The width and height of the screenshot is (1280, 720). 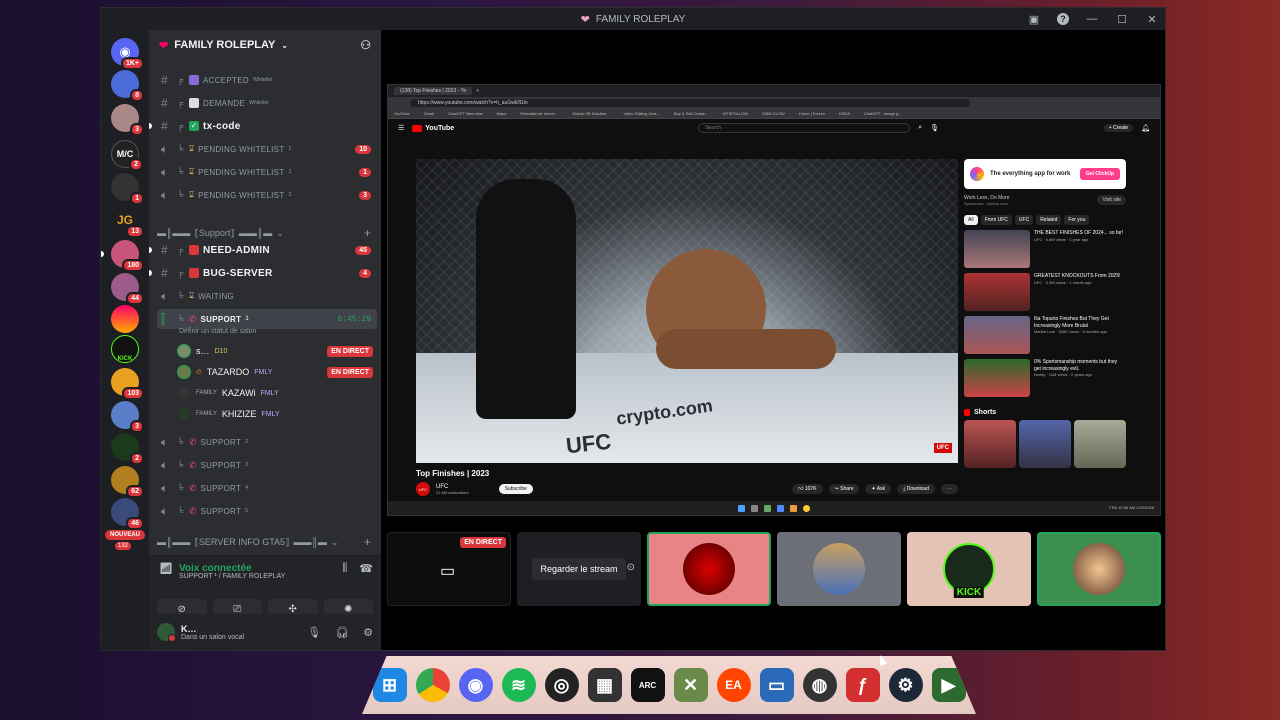 What do you see at coordinates (277, 393) in the screenshot?
I see `voice-user: FAMILY KAZAWi FMLY` at bounding box center [277, 393].